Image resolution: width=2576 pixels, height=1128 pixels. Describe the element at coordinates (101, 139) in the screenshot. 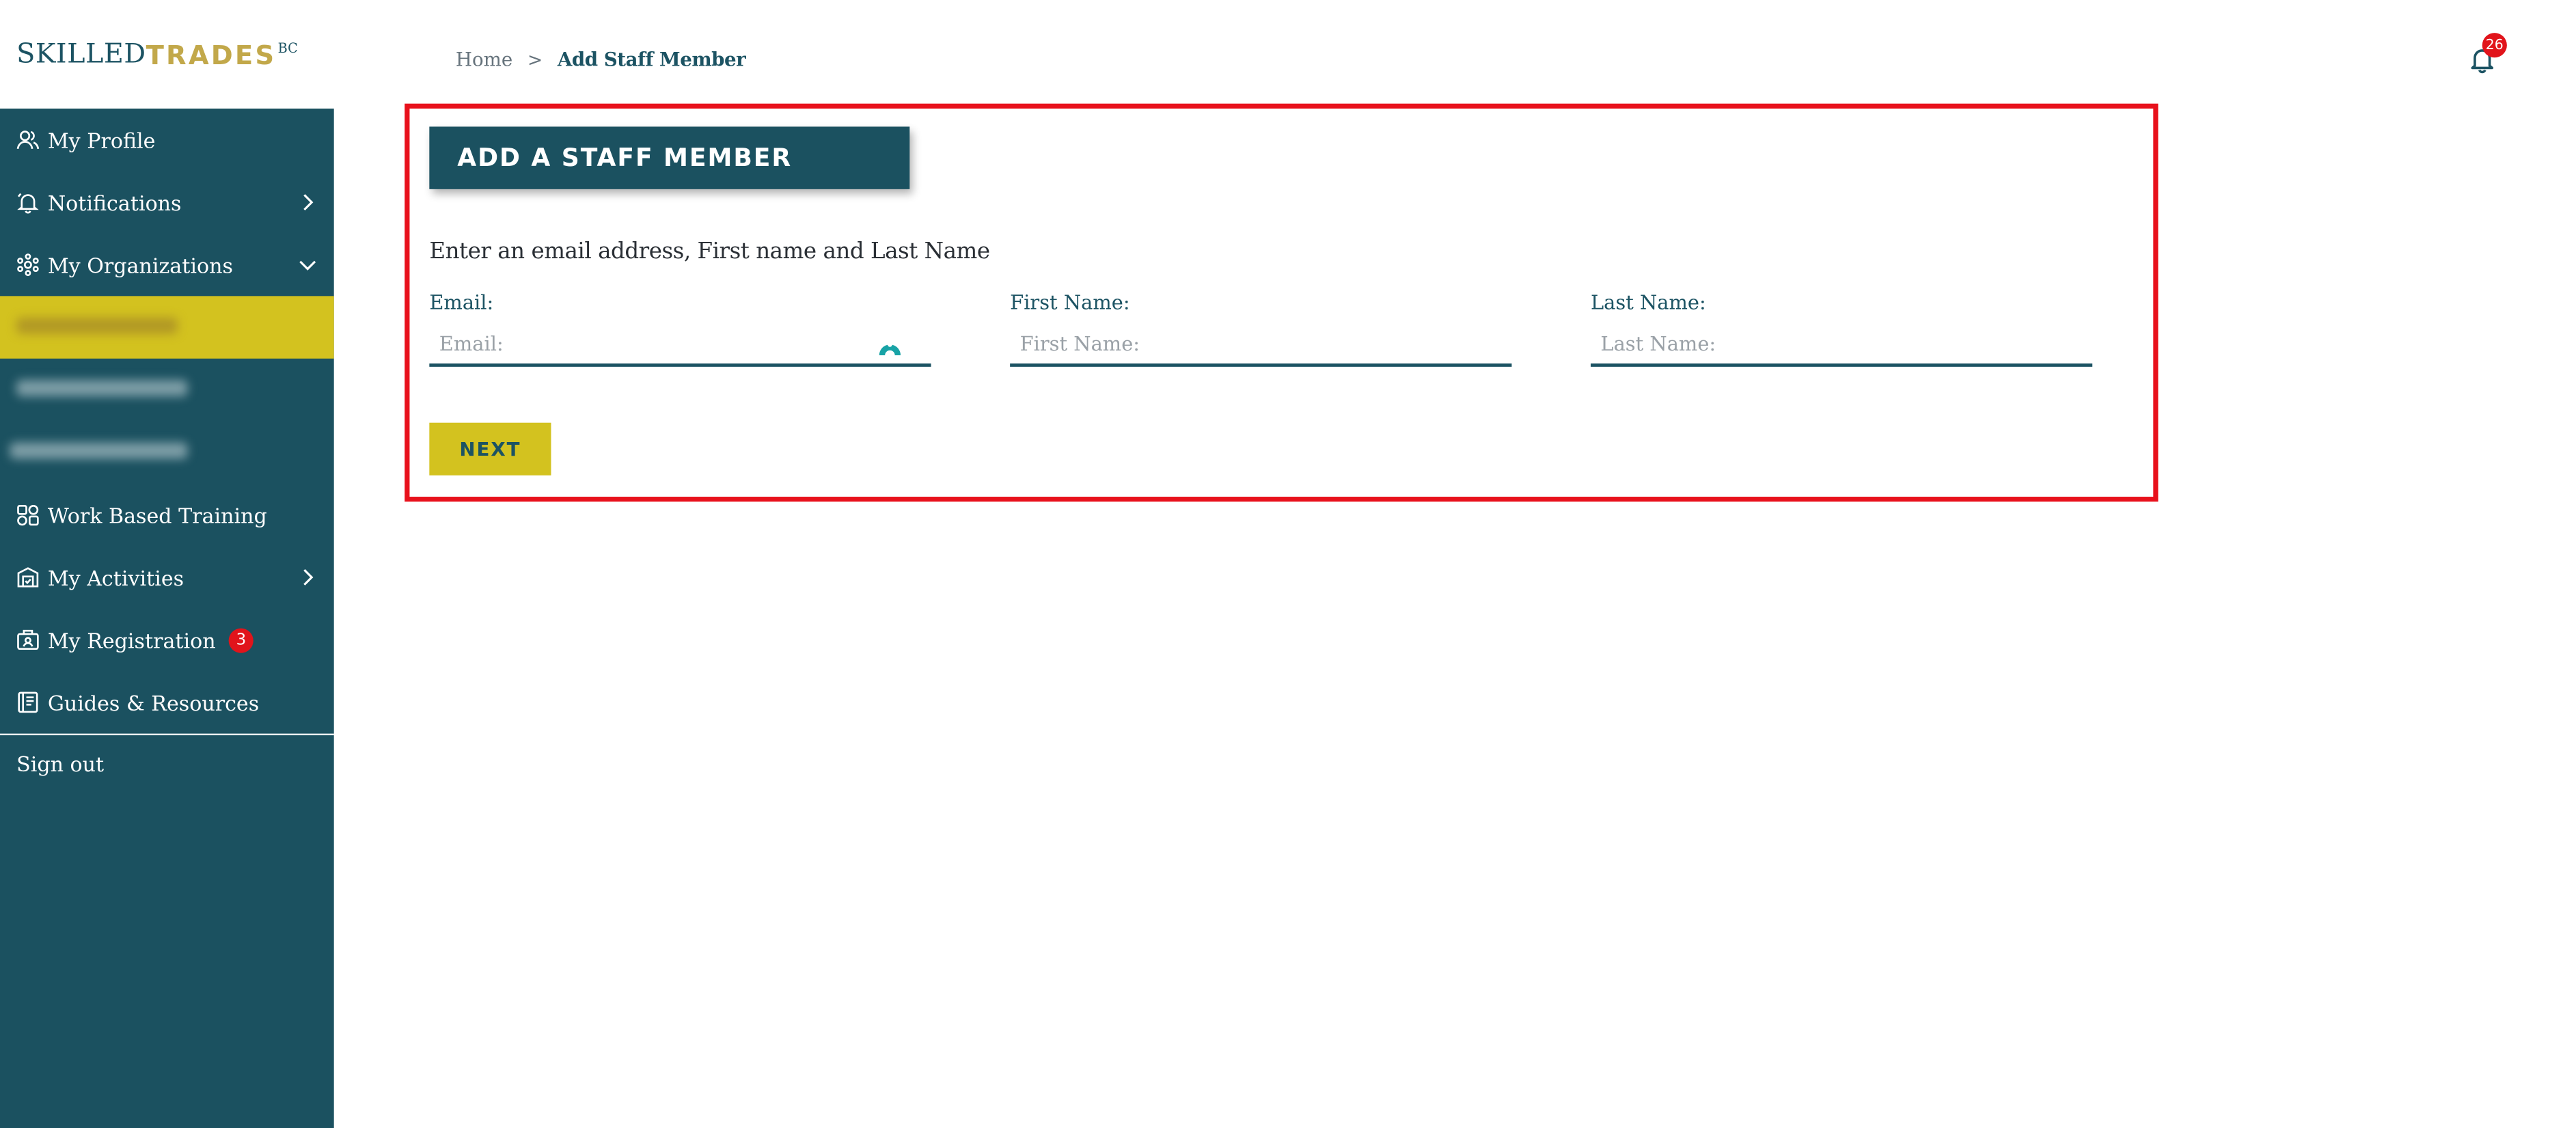

I see `sidebar-item-label: My Profile` at that location.